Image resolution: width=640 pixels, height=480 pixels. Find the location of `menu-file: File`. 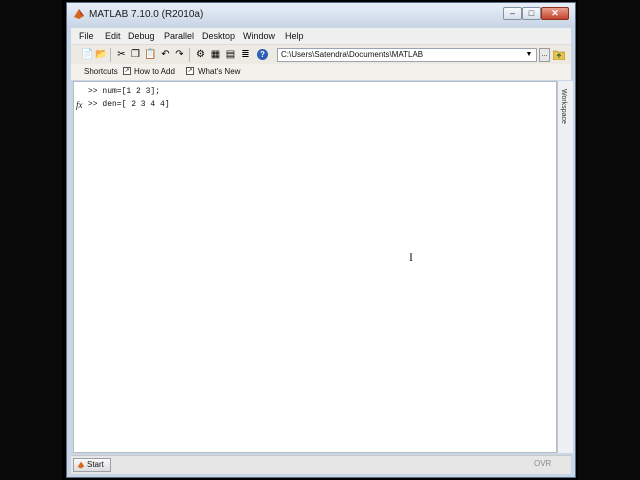

menu-file: File is located at coordinates (86, 36).